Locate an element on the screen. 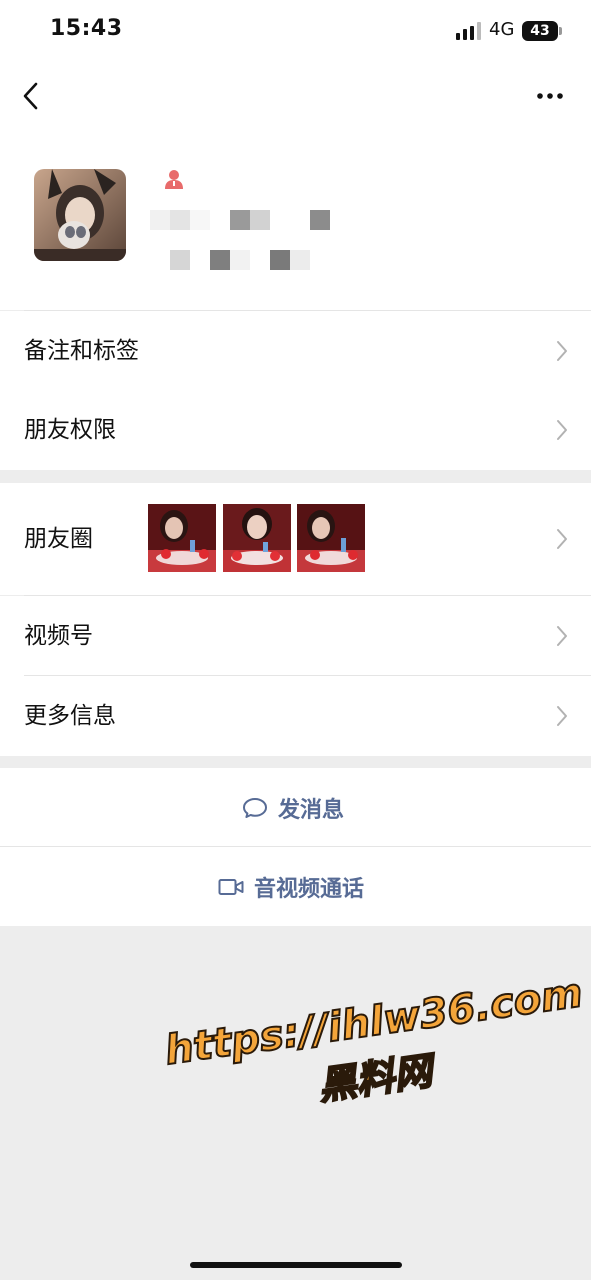 This screenshot has width=591, height=1280. row-label: 视频号 is located at coordinates (58, 636).